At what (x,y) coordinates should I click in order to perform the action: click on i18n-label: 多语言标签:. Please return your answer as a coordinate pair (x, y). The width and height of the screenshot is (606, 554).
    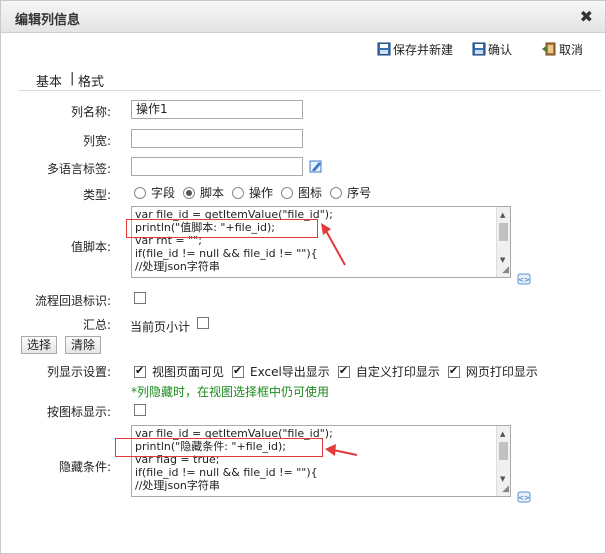
    Looking at the image, I should click on (78, 169).